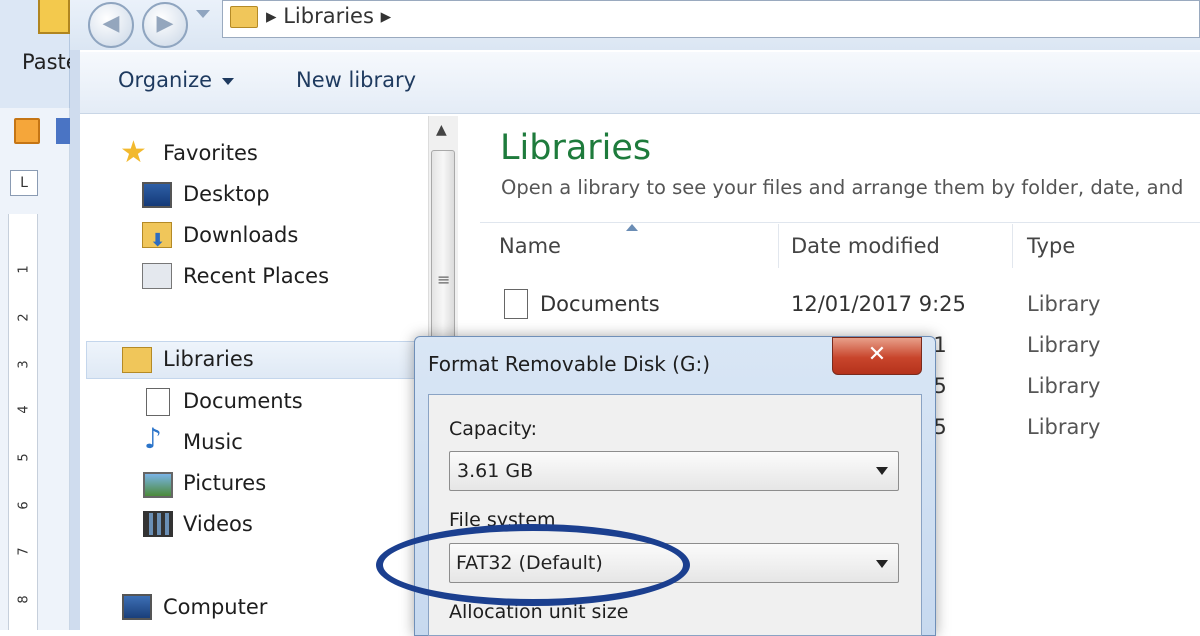  Describe the element at coordinates (158, 240) in the screenshot. I see `download-arrow-icon: ⬇` at that location.